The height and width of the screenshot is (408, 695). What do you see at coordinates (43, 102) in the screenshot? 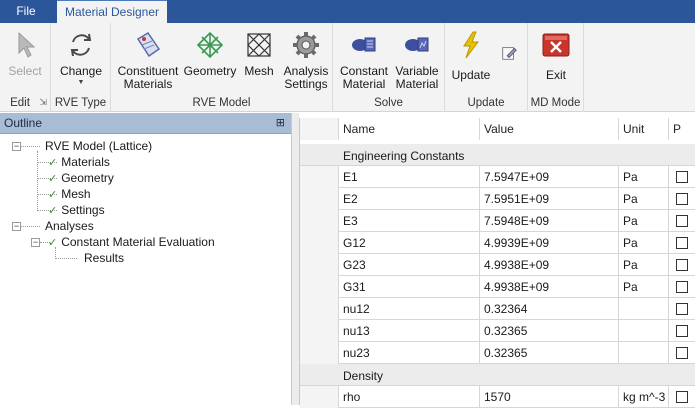
I see `dialog-launcher-icon: ⇲` at bounding box center [43, 102].